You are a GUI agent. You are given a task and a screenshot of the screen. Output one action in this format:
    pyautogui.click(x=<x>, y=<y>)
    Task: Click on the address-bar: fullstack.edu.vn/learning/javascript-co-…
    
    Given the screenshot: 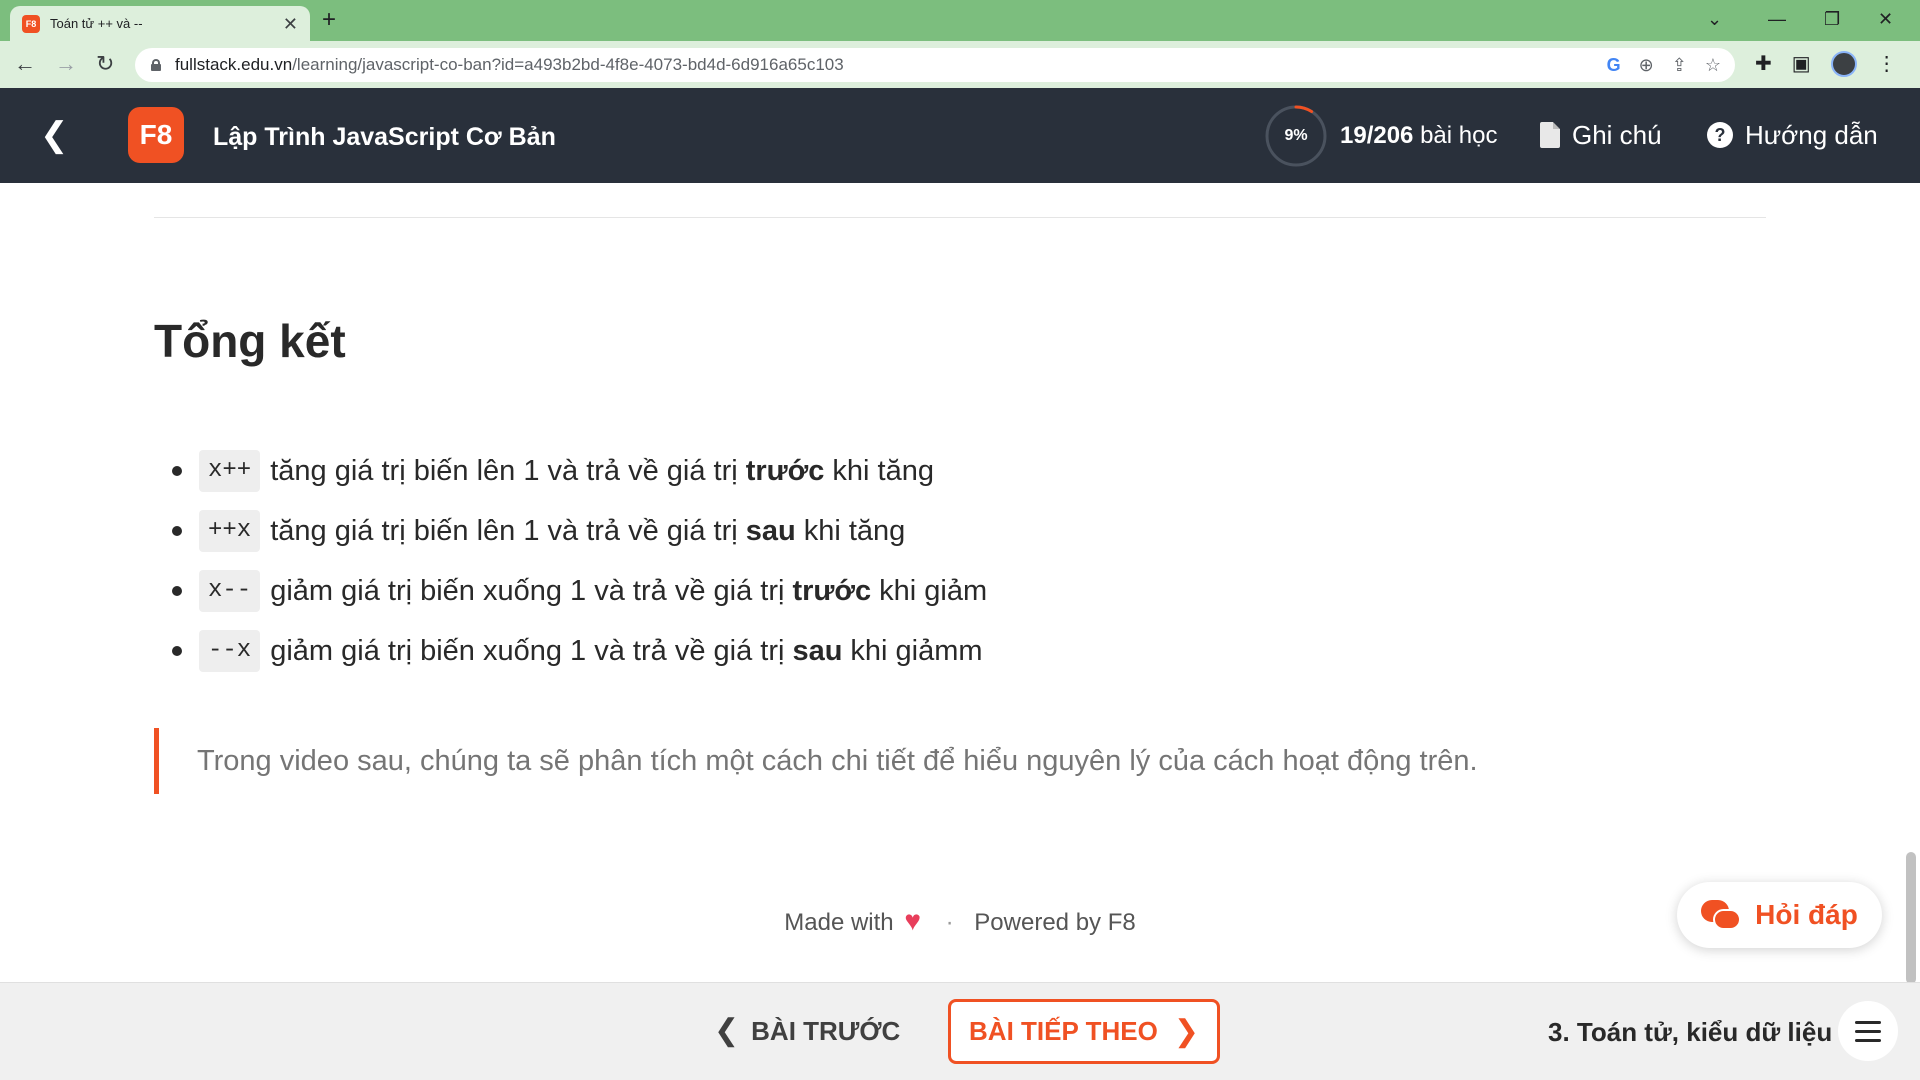 What is the action you would take?
    pyautogui.click(x=935, y=65)
    